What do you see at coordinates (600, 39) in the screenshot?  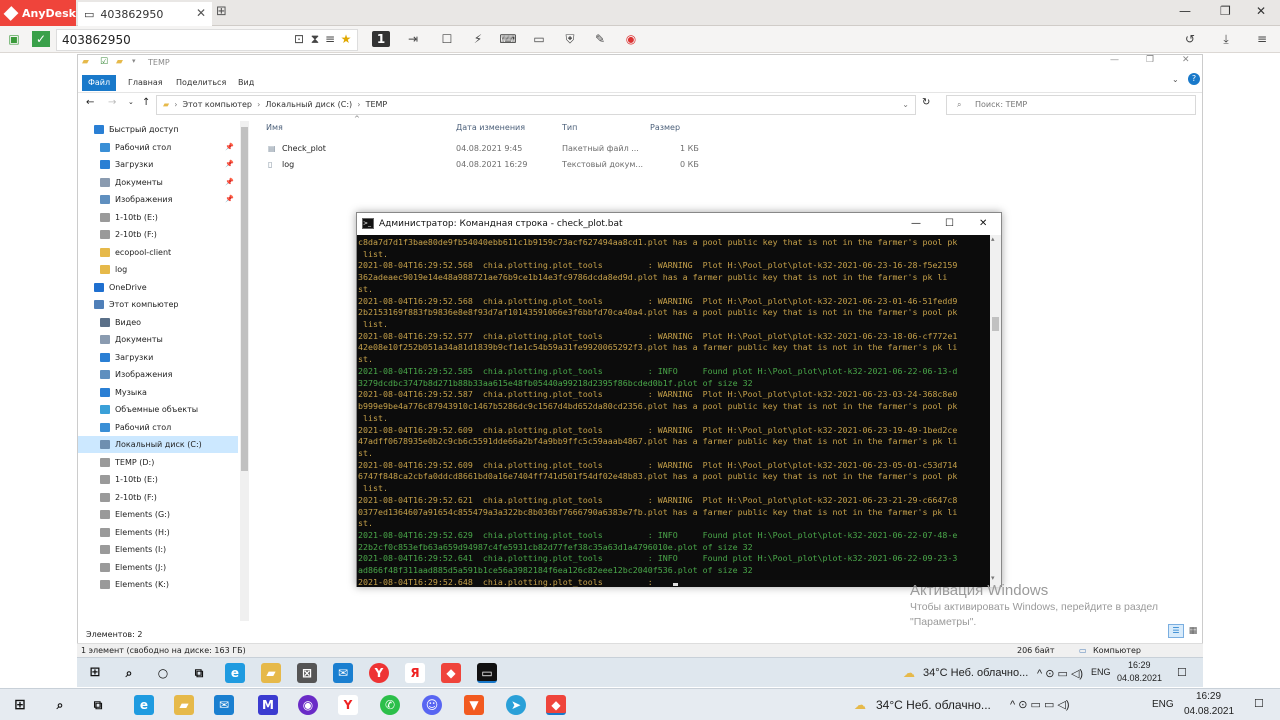 I see `whiteboard-pen-icon: ✎` at bounding box center [600, 39].